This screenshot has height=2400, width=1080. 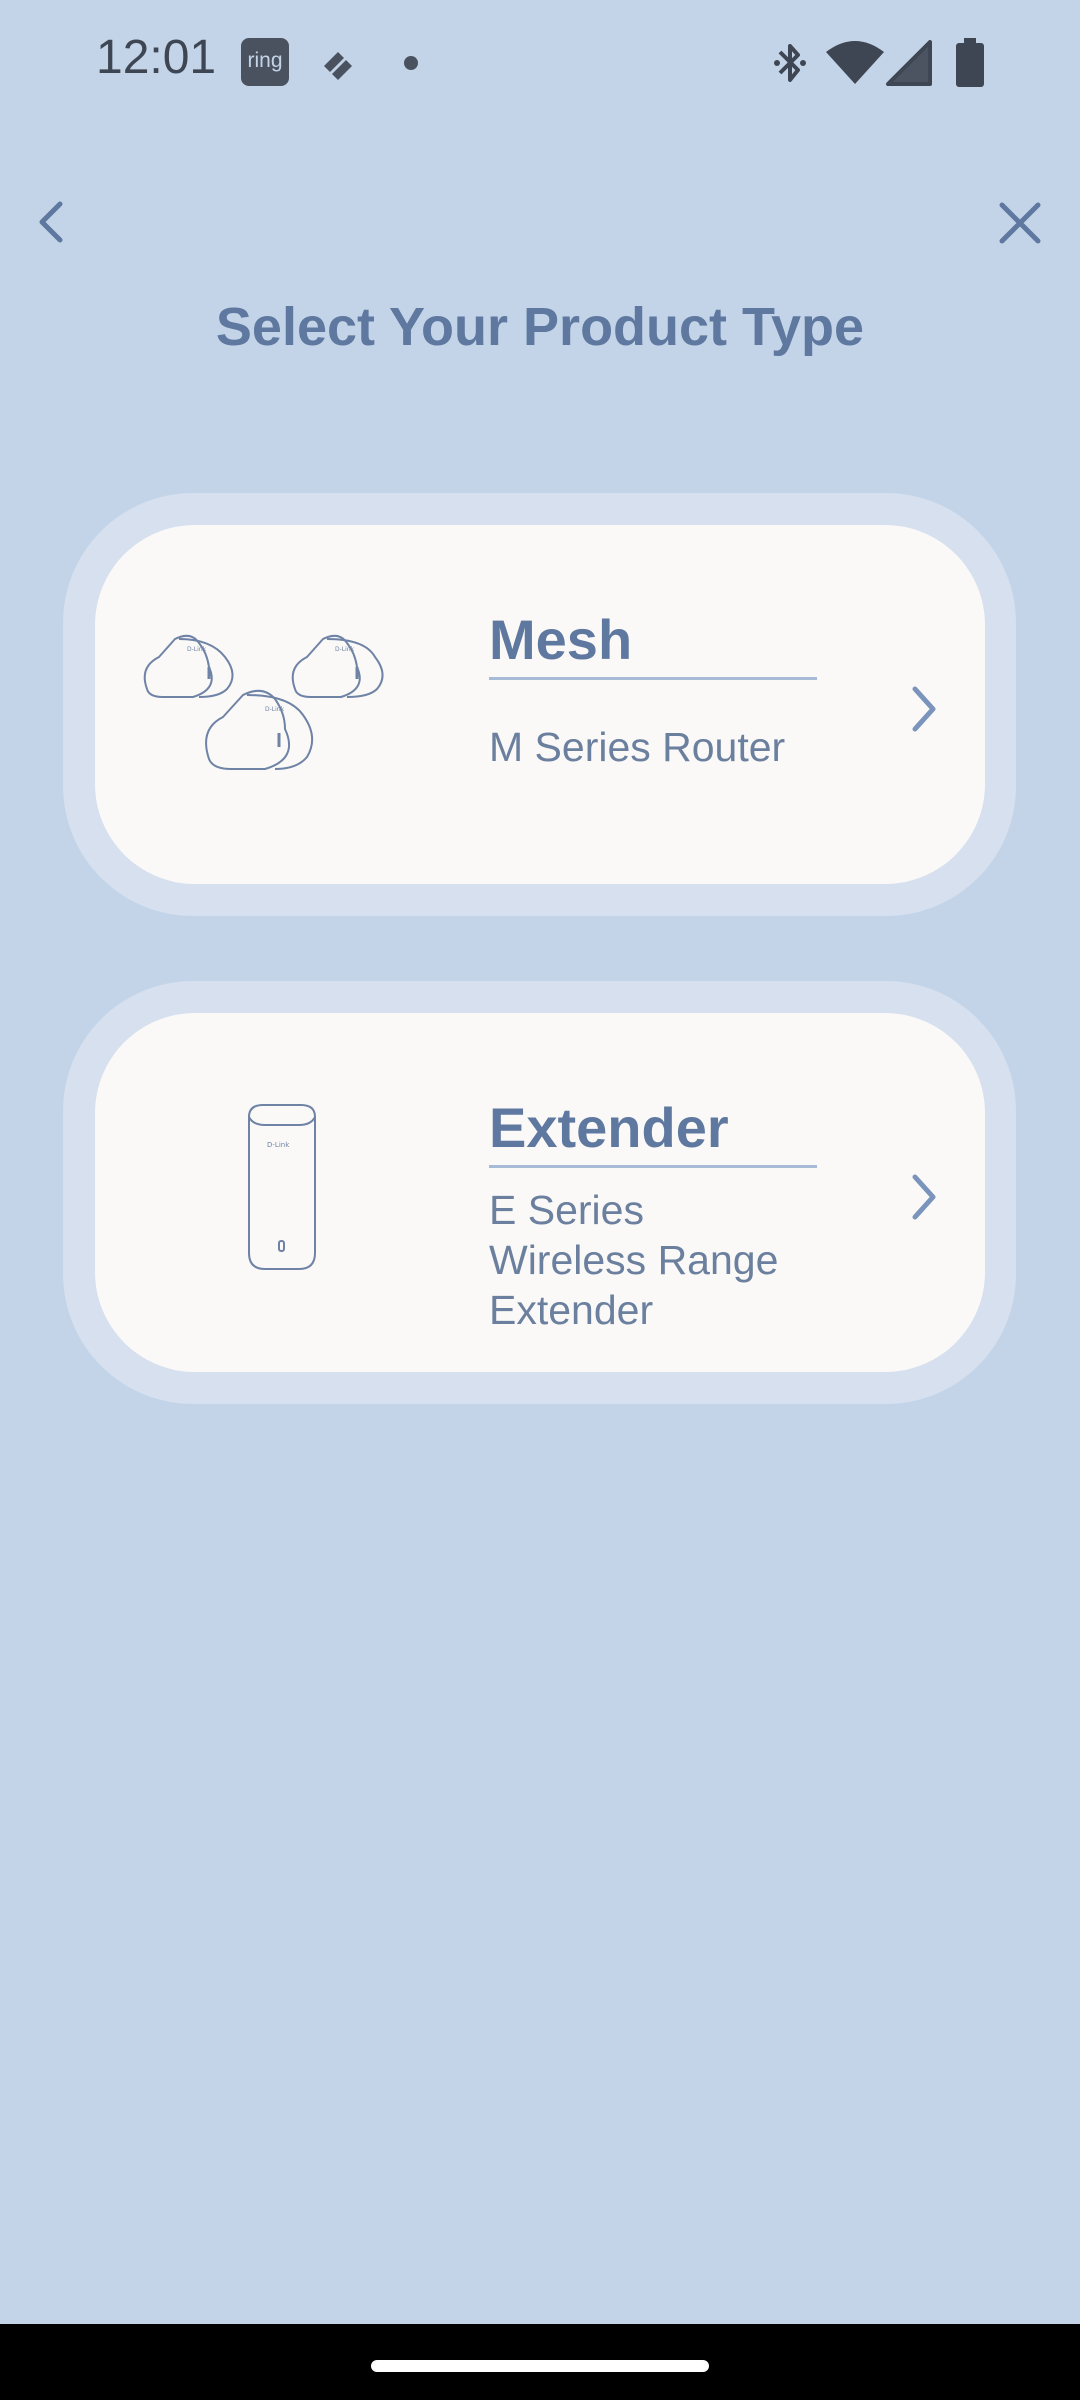 What do you see at coordinates (909, 65) in the screenshot?
I see `cell-signal-icon` at bounding box center [909, 65].